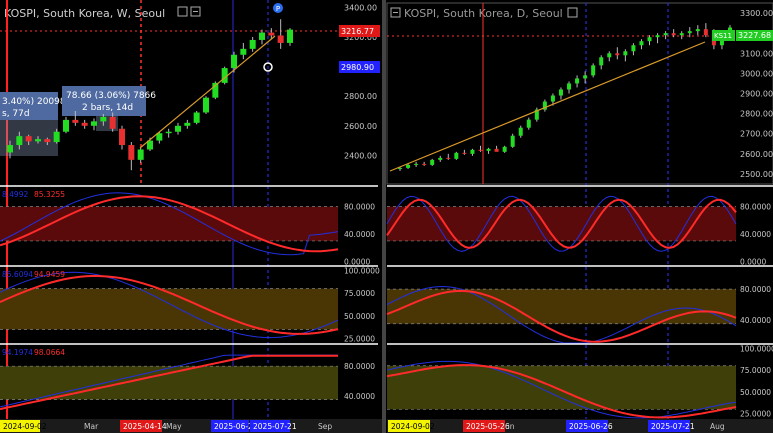 This screenshot has height=433, width=773. What do you see at coordinates (754, 35) in the screenshot?
I see `right-last-price-text: 3227.68` at bounding box center [754, 35].